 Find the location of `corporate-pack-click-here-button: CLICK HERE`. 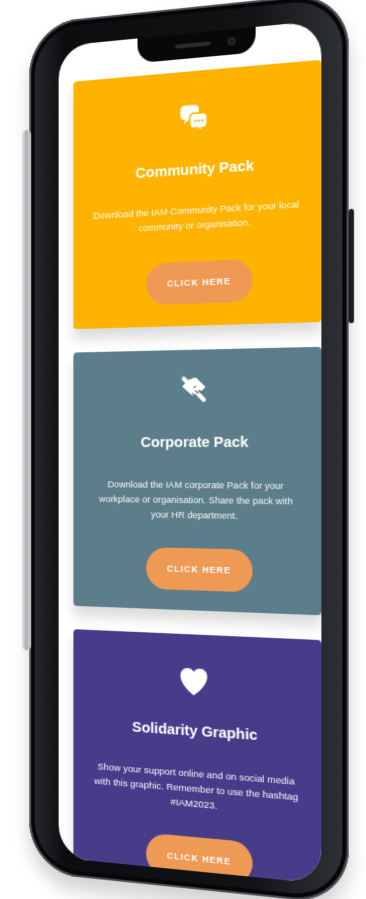

corporate-pack-click-here-button: CLICK HERE is located at coordinates (199, 570).